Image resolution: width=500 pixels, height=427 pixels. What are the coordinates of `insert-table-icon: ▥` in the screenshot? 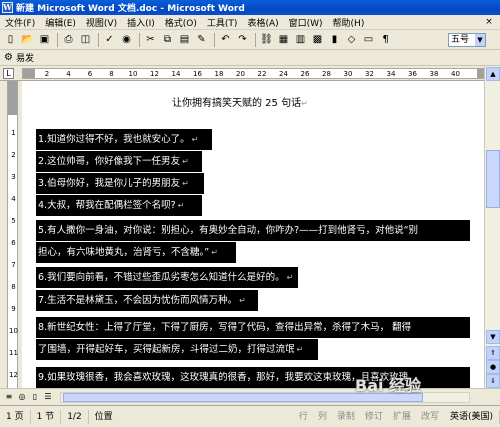 It's located at (300, 39).